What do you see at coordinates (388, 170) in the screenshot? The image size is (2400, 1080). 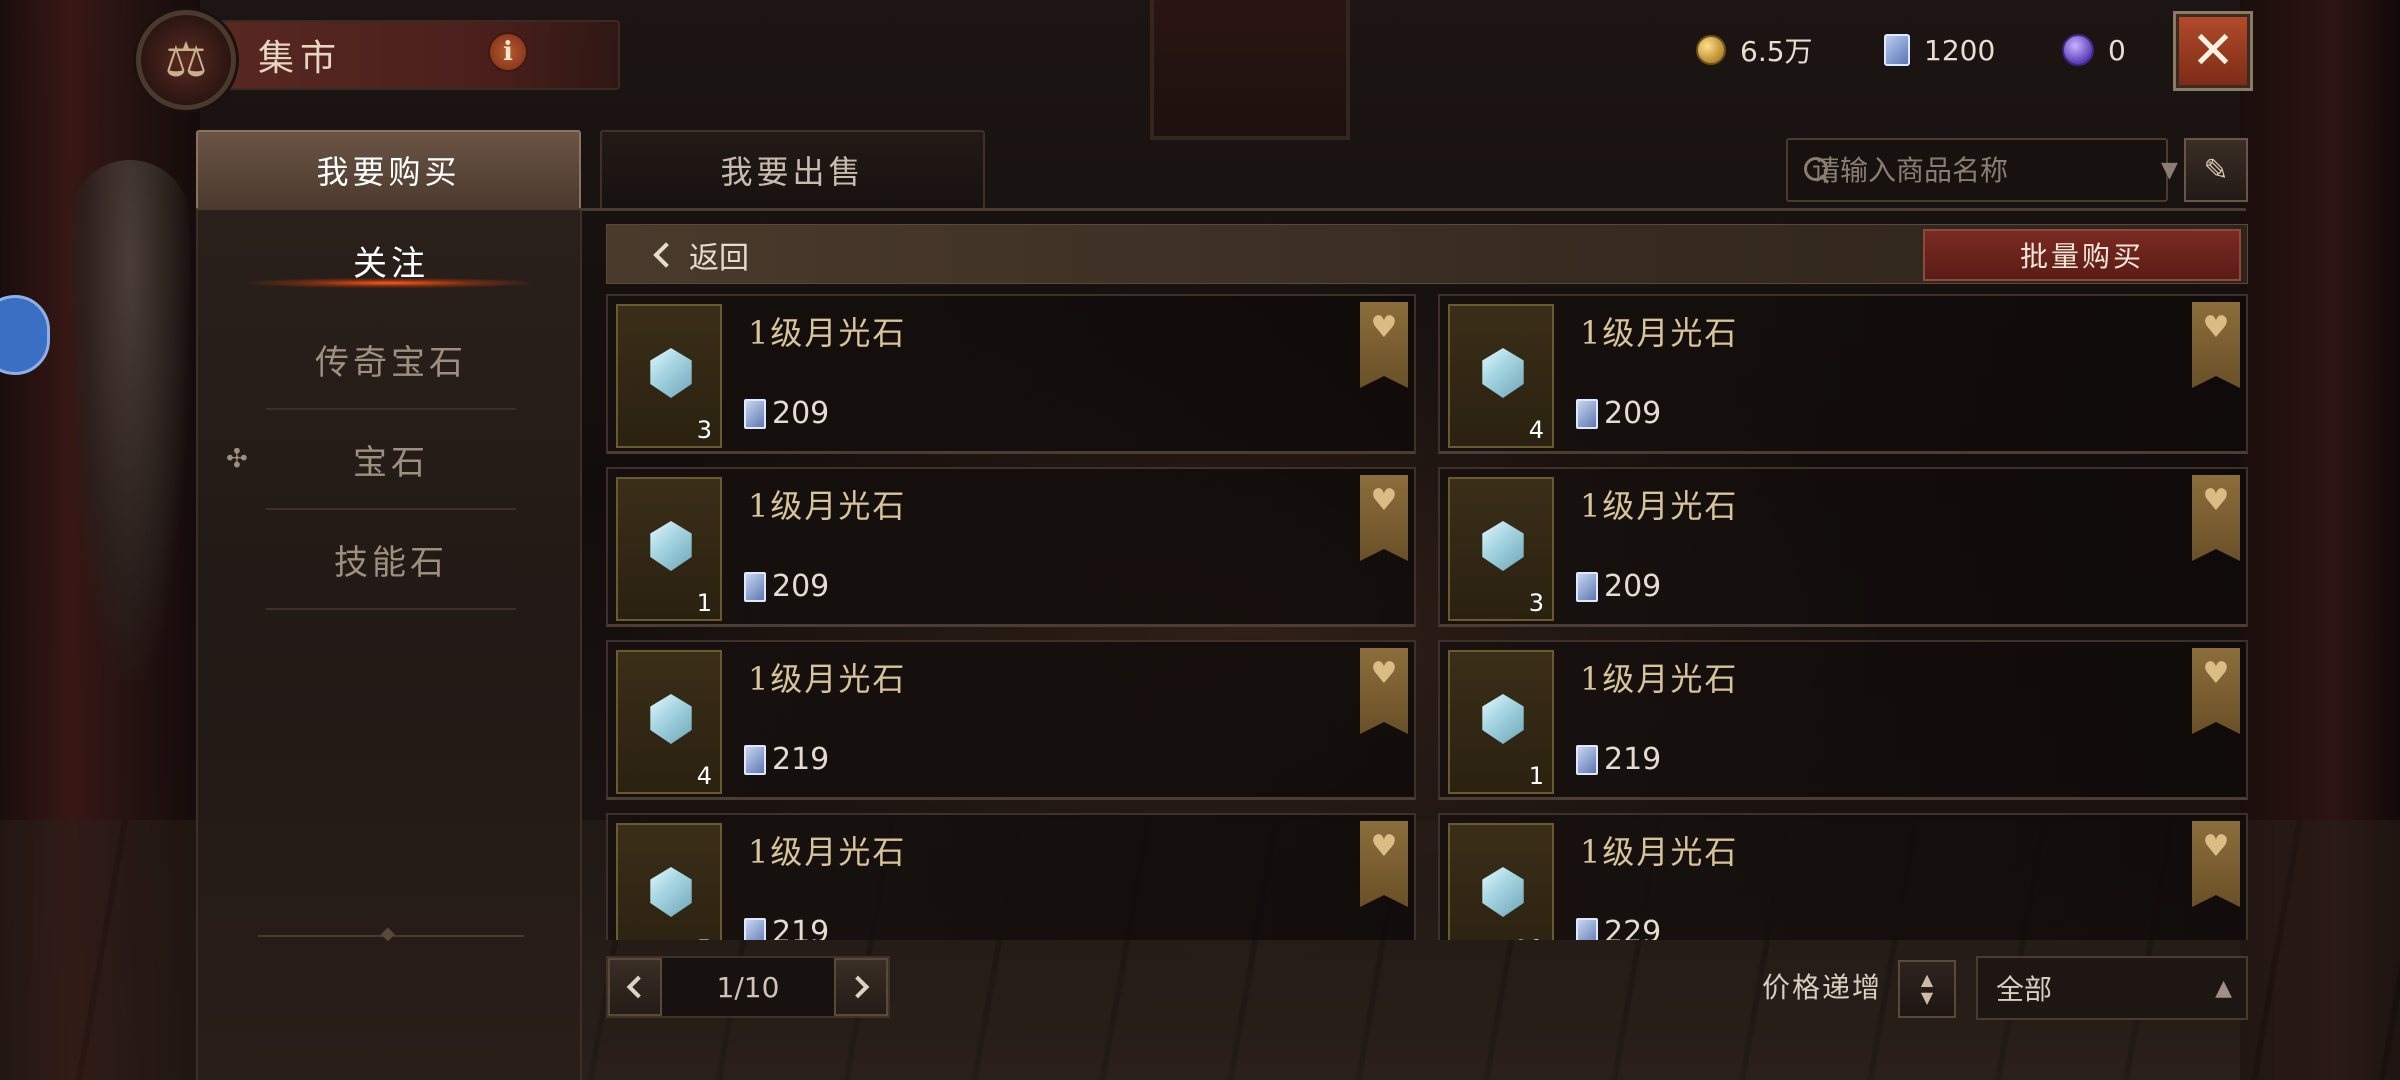 I see `tab-buy: 我要购买` at bounding box center [388, 170].